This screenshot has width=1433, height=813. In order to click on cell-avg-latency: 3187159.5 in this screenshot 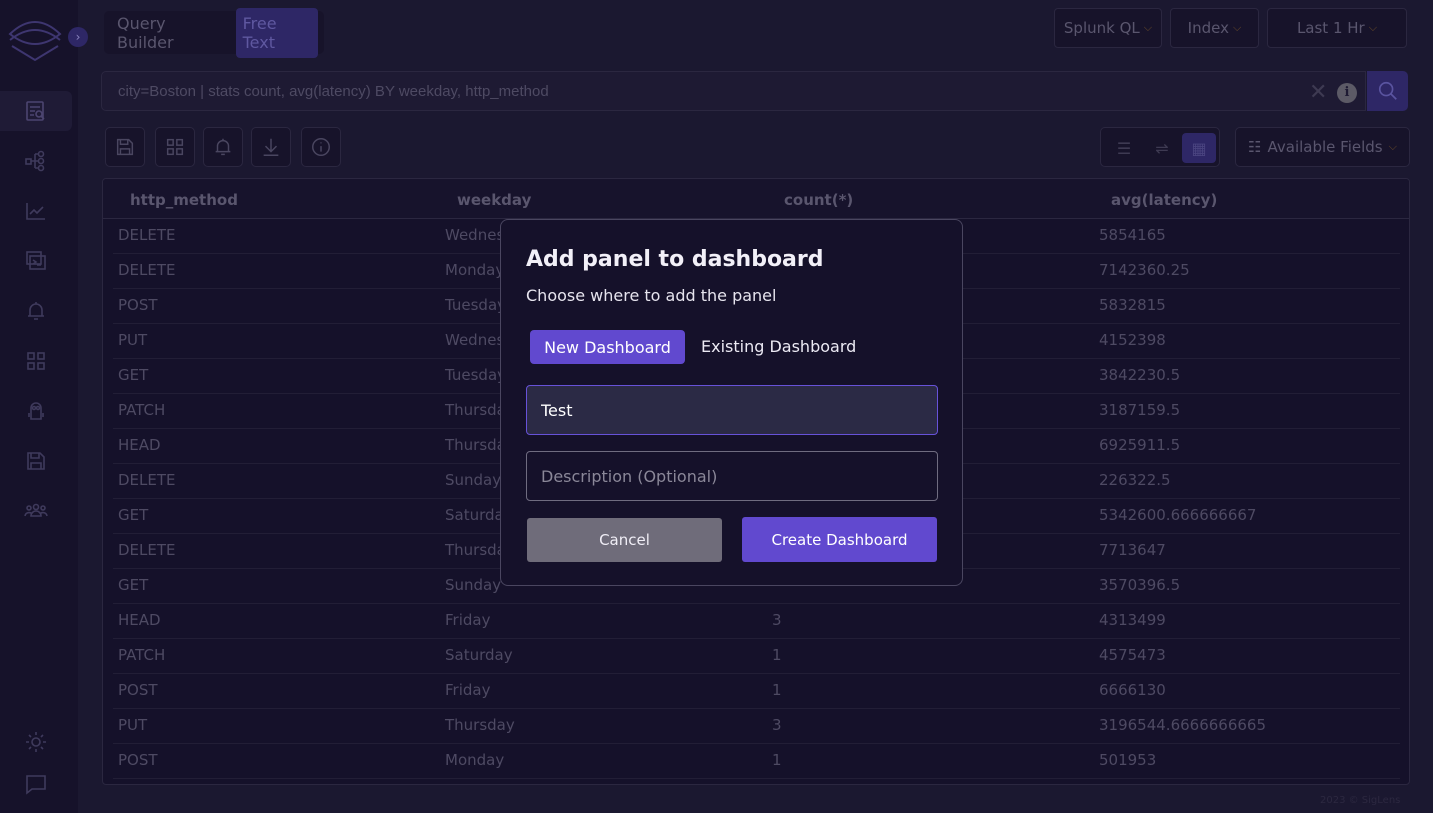, I will do `click(1140, 410)`.